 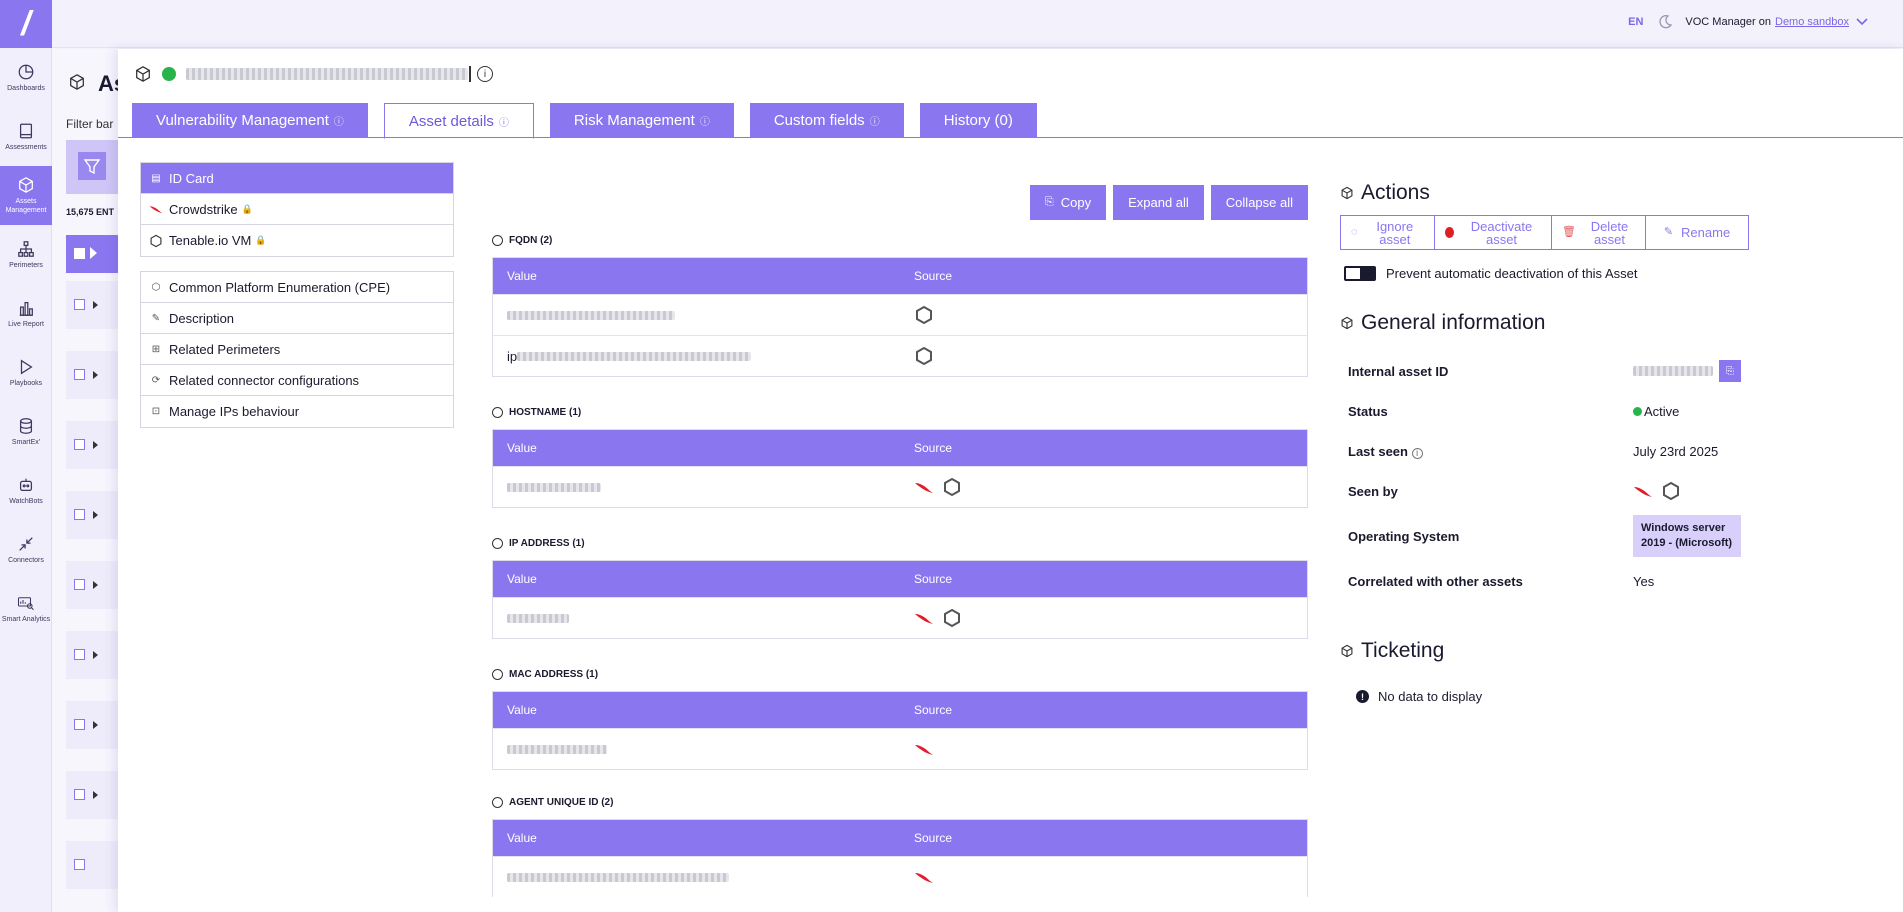 I want to click on menu-item-tenable: Tenable.io VM 🔒, so click(x=297, y=240).